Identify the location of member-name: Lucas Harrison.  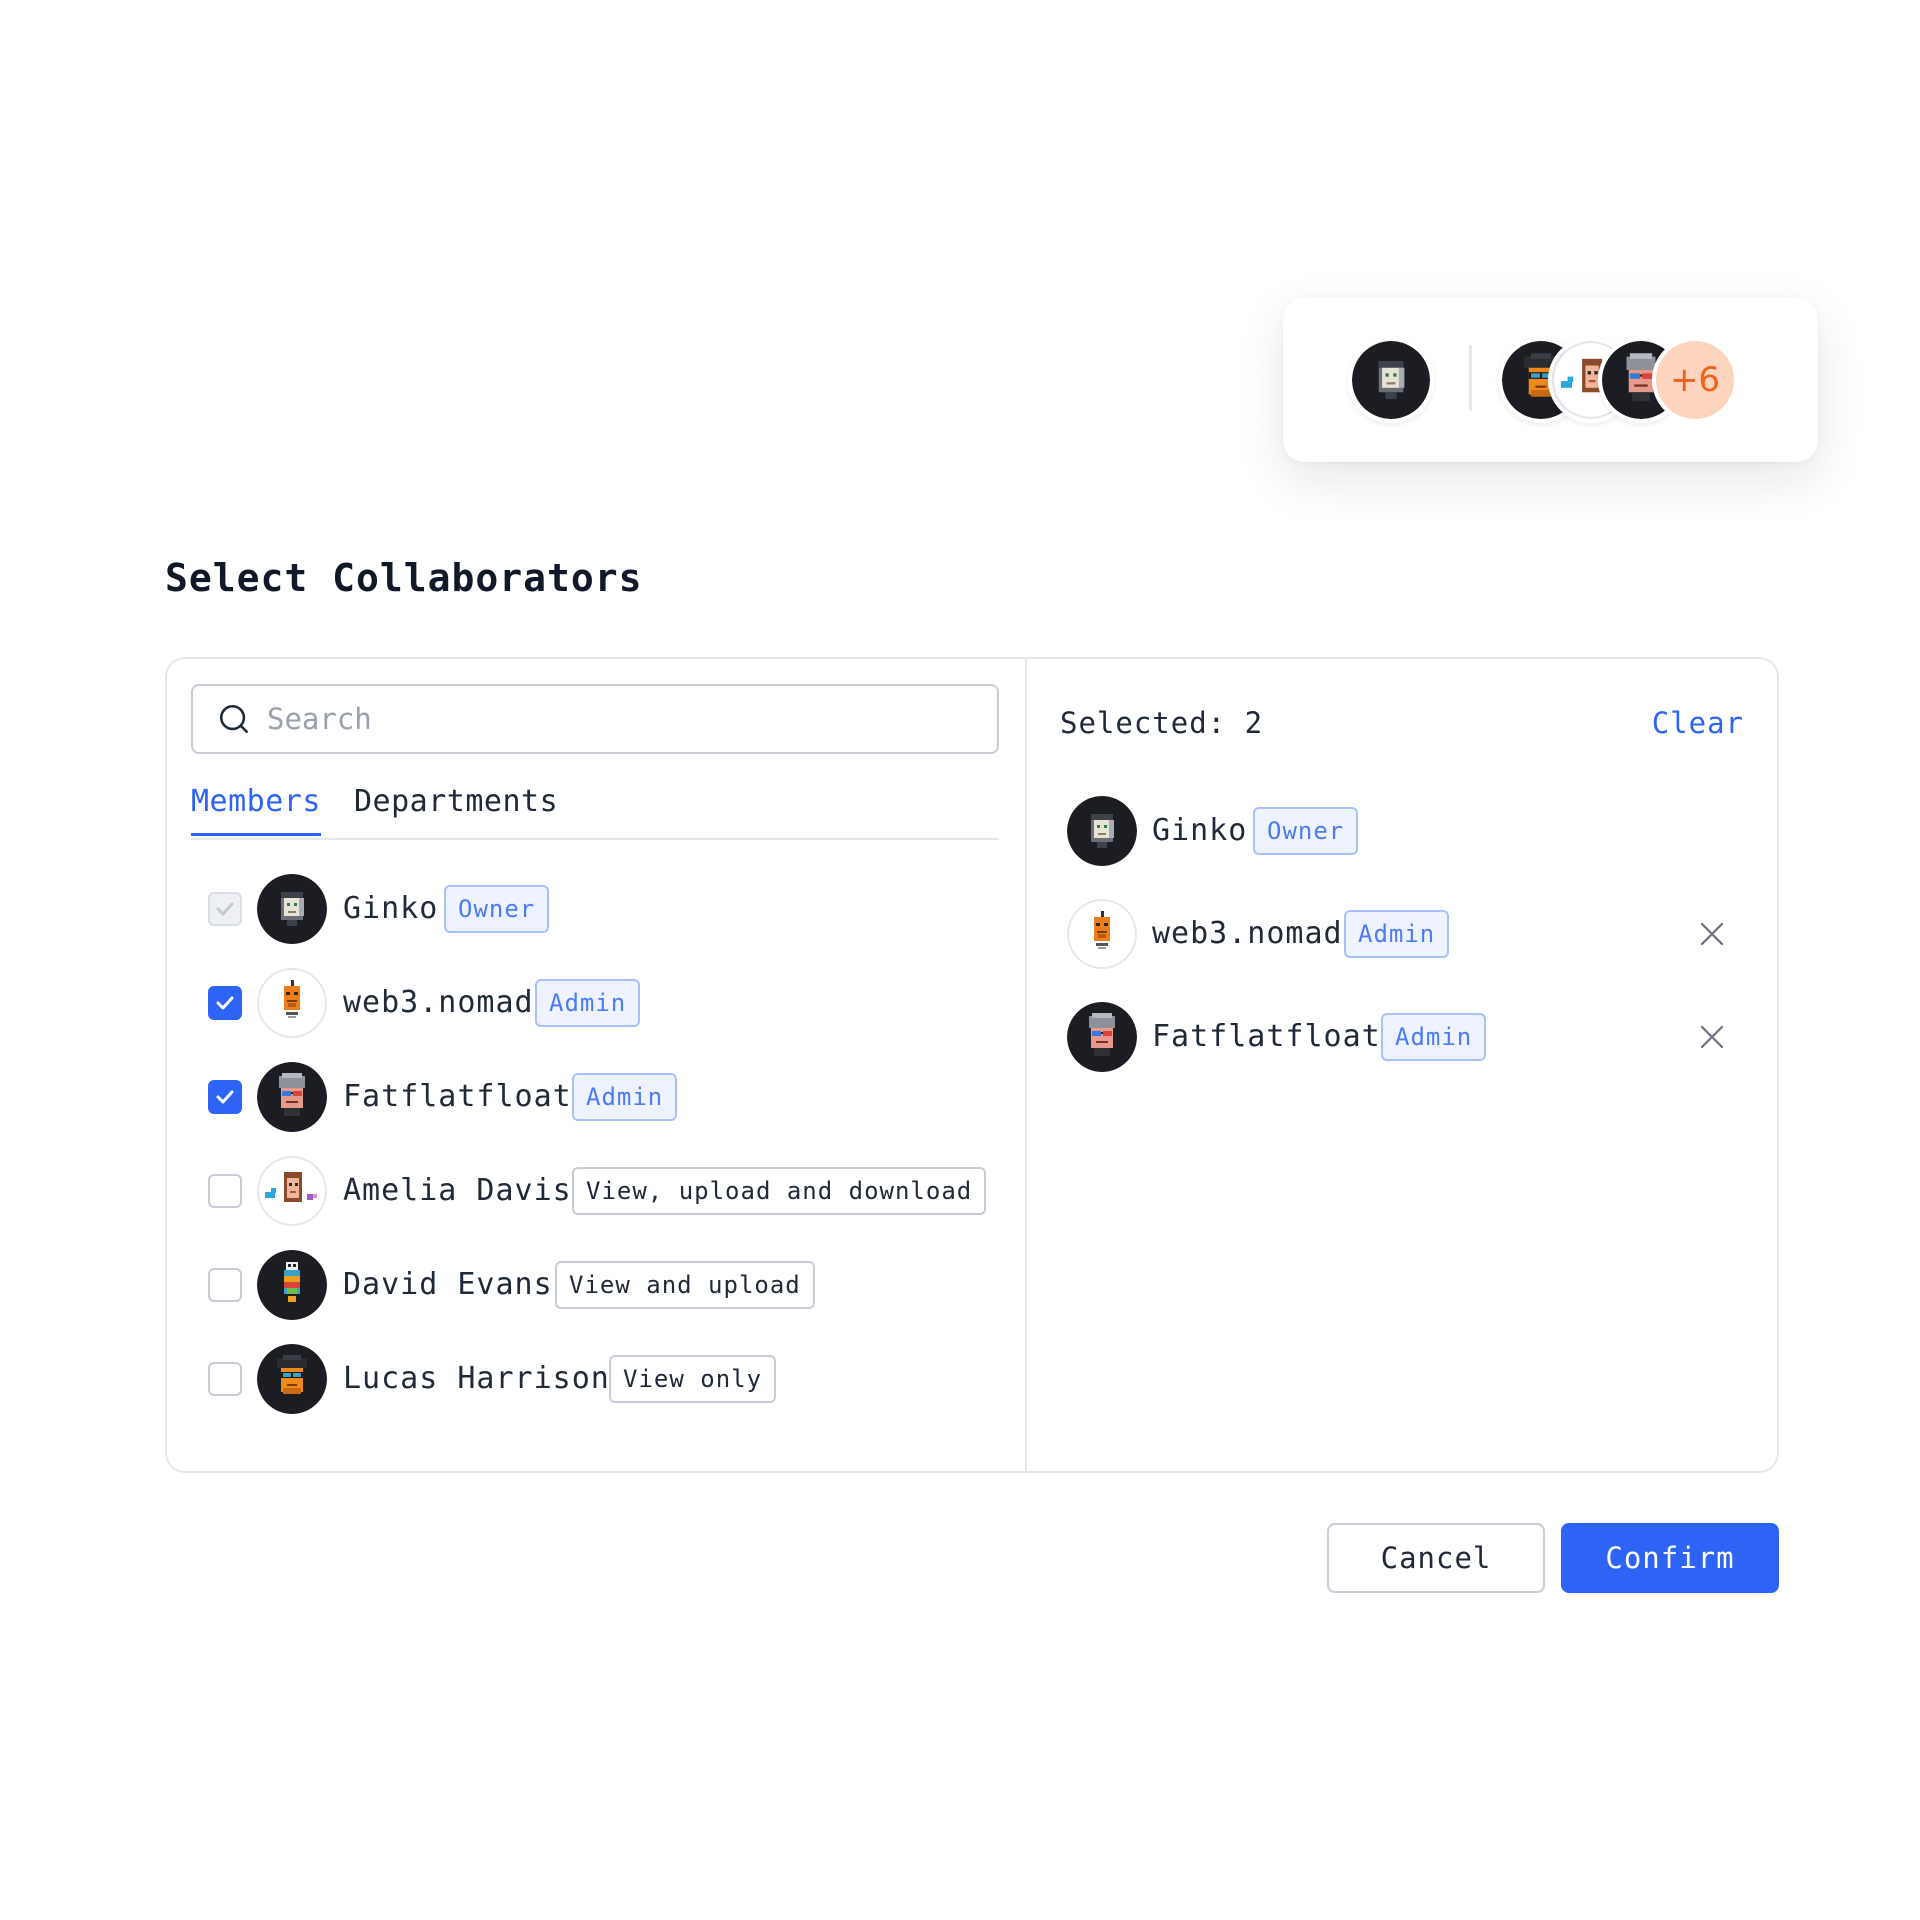
(476, 1378).